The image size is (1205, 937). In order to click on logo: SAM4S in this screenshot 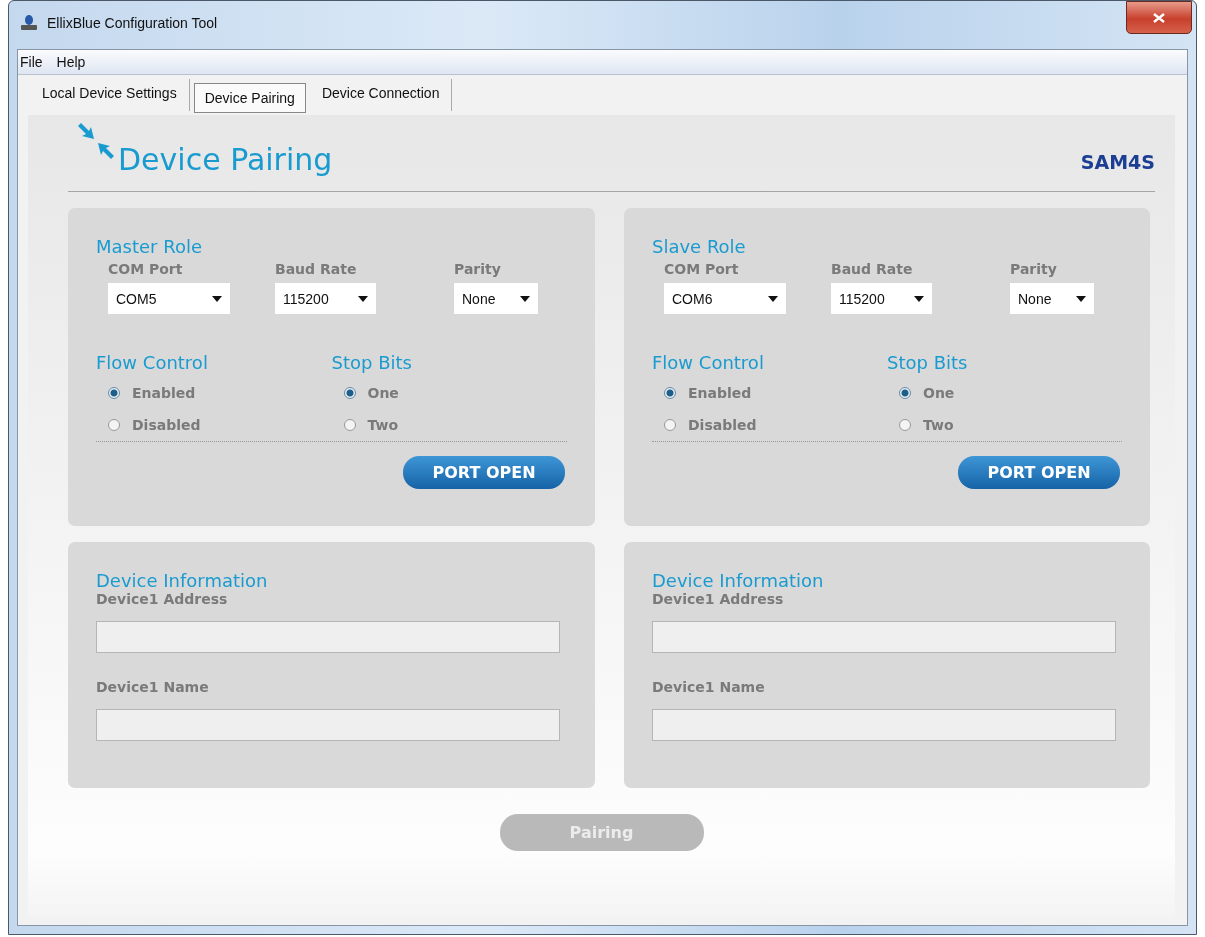, I will do `click(1117, 162)`.